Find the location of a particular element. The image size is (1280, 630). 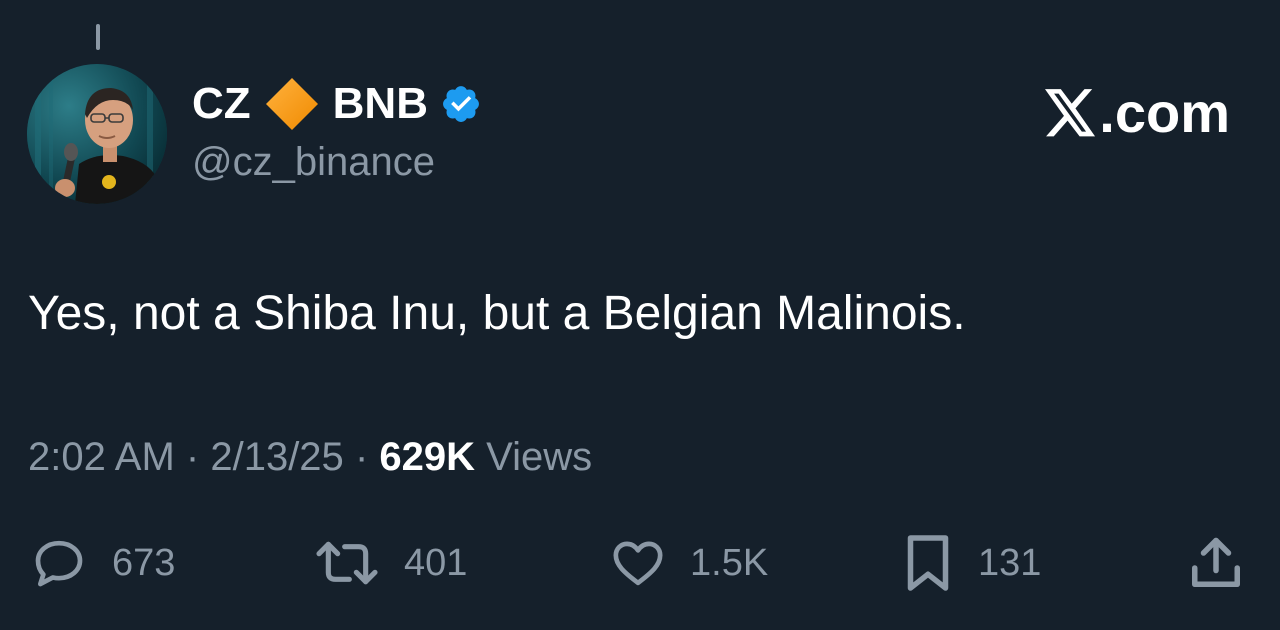

action-bar: 673 401 1.5K 131 is located at coordinates (640, 563).